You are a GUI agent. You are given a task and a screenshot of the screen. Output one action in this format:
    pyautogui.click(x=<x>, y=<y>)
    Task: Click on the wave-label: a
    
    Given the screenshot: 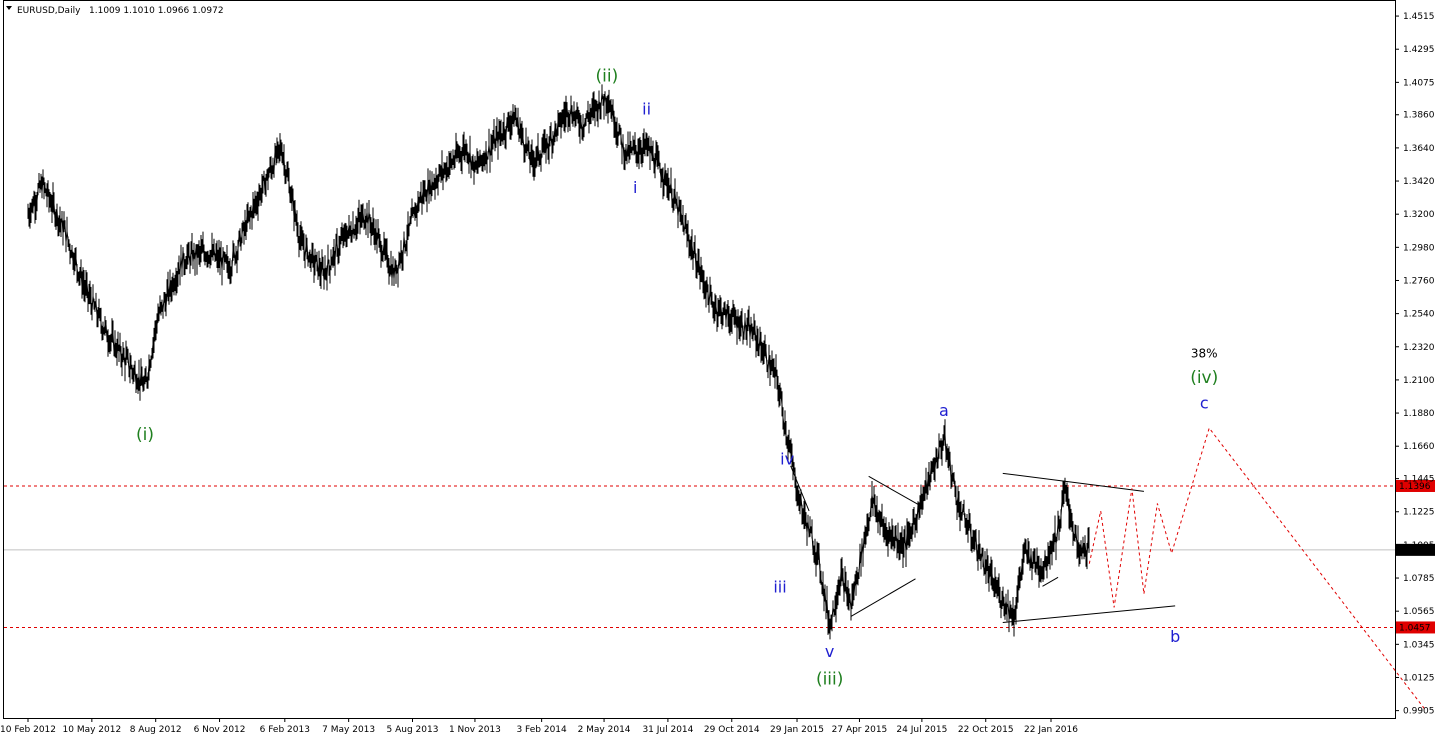 What is the action you would take?
    pyautogui.click(x=944, y=410)
    